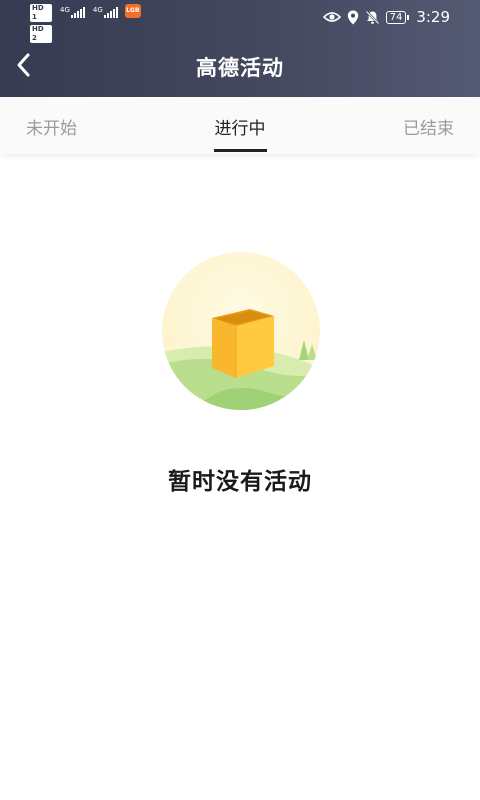  I want to click on app-header: HD 1 HD 2 4G 4G LGB 74 3:29 高德活动, so click(240, 48).